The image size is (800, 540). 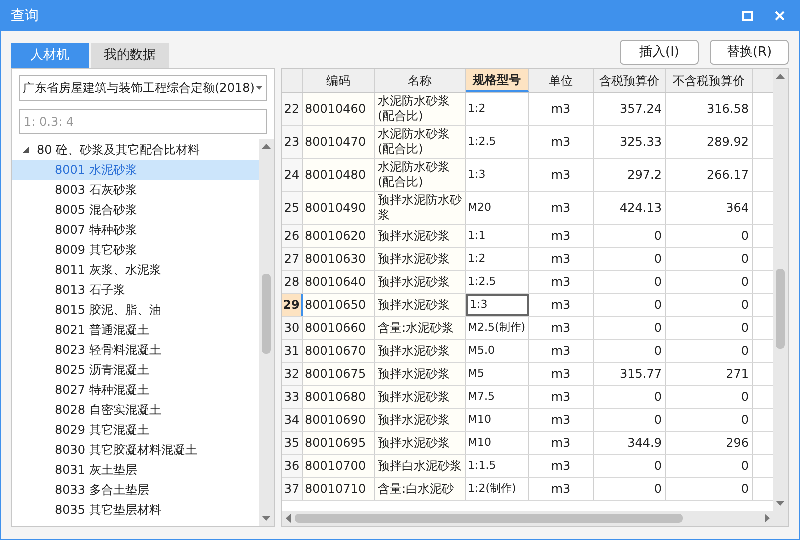 What do you see at coordinates (420, 489) in the screenshot?
I see `table-cell: 含量:白水泥砂` at bounding box center [420, 489].